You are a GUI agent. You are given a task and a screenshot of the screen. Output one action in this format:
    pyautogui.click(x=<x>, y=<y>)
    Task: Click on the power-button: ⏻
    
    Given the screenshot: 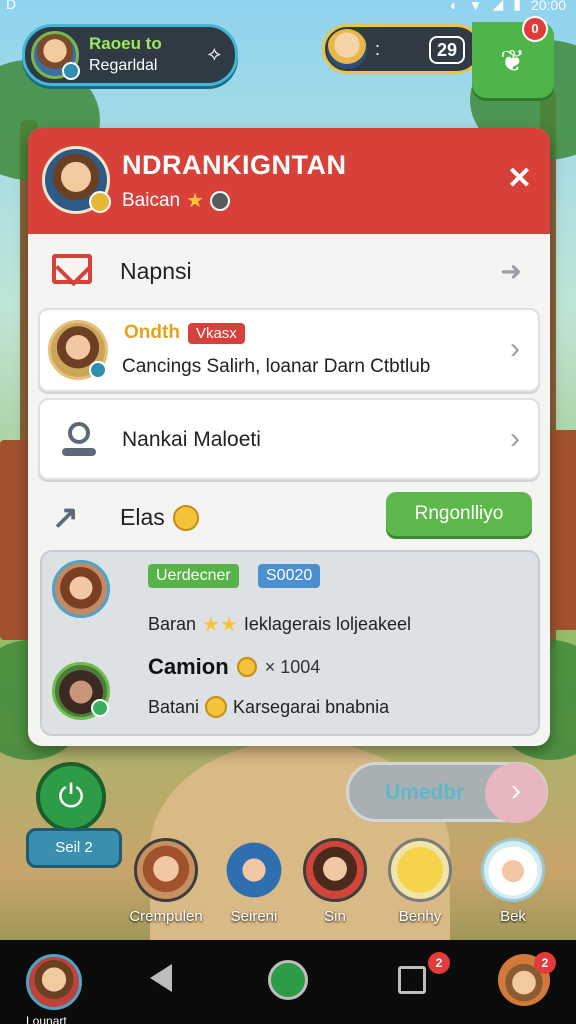 What is the action you would take?
    pyautogui.click(x=71, y=797)
    